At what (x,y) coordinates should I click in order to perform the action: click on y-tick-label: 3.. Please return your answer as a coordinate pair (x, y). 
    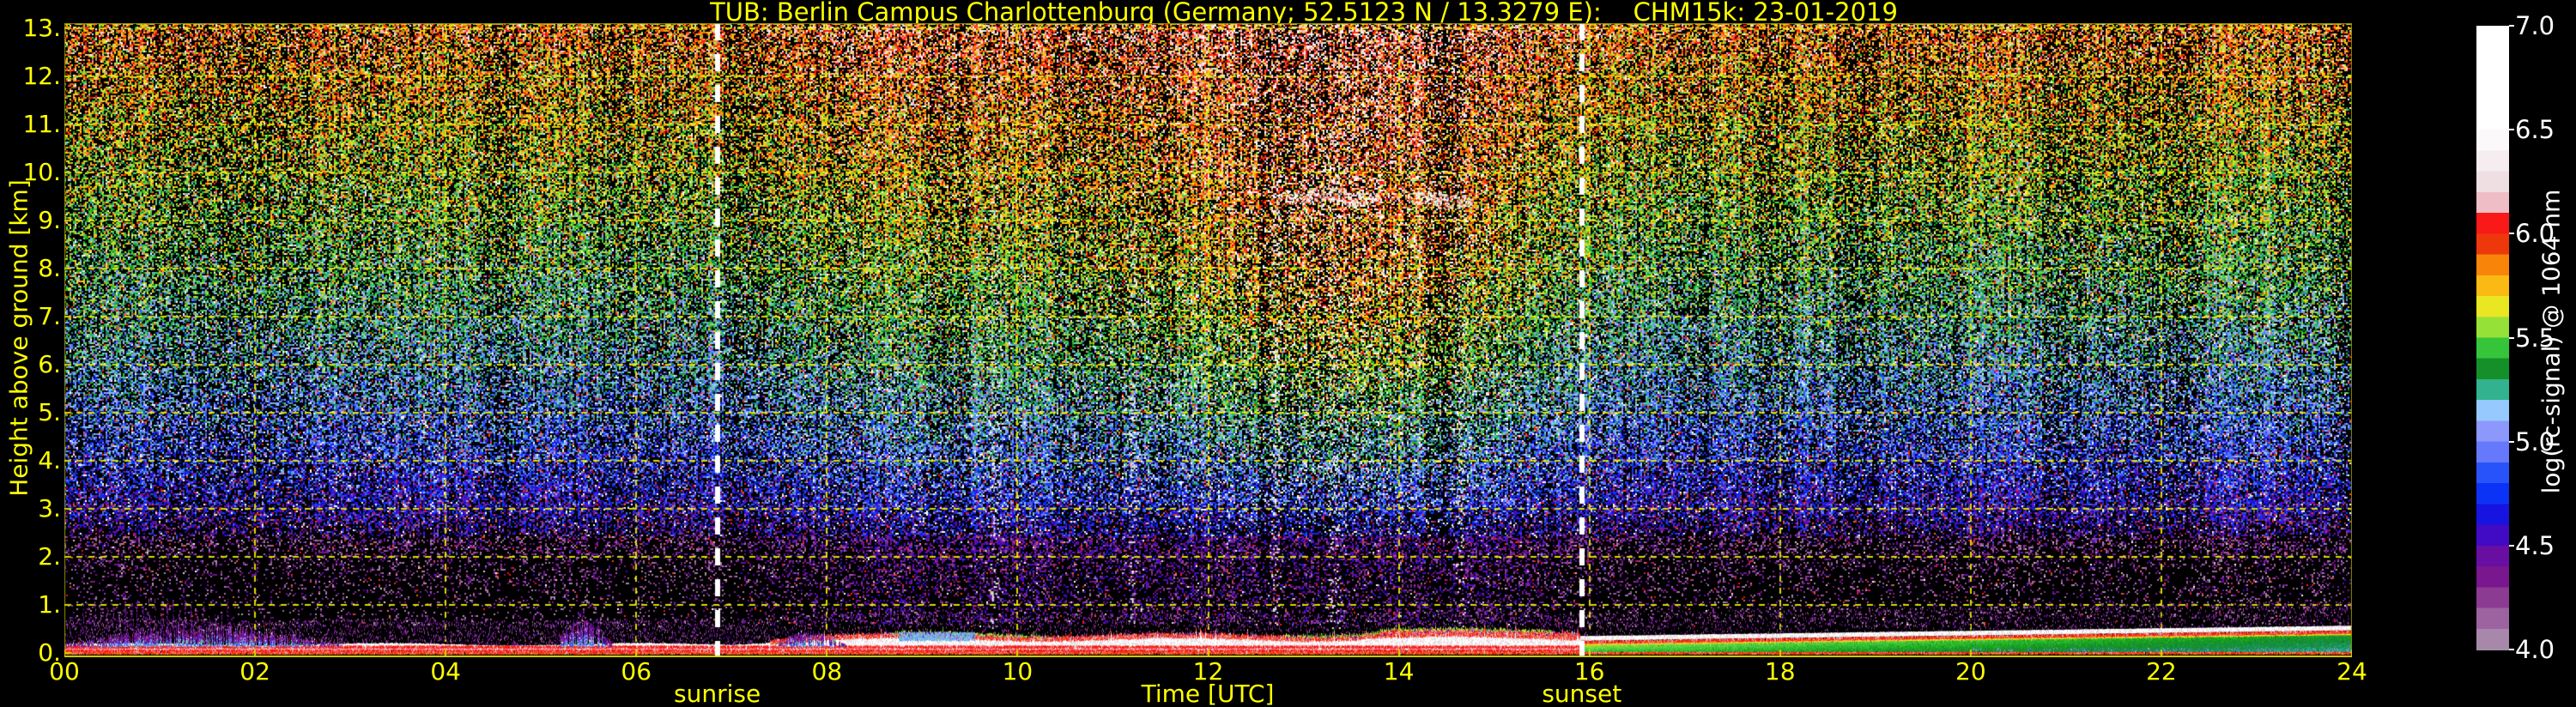
    Looking at the image, I should click on (49, 508).